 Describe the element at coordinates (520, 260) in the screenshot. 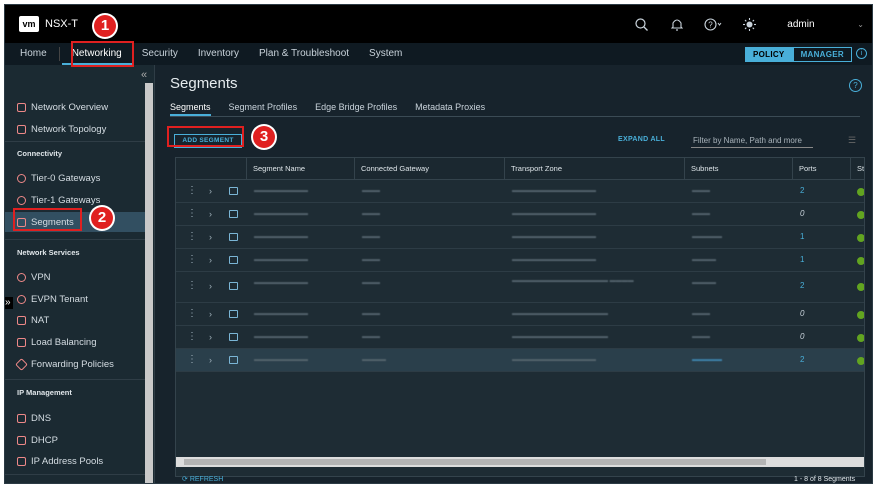

I see `table-row: ⋮ › ▬▬▬▬▬▬▬▬▬ ▬▬▬ ▬▬▬▬▬▬▬▬▬▬▬▬▬▬ ▬▬▬▬ 1` at that location.